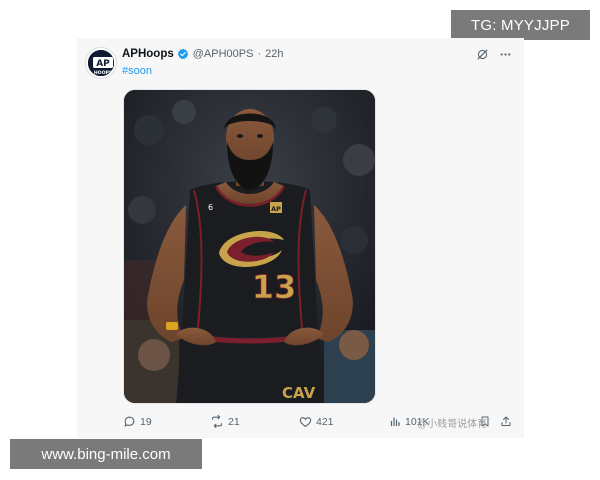 The image size is (600, 480). I want to click on avatar-logo-subtext: HOOPS, so click(103, 73).